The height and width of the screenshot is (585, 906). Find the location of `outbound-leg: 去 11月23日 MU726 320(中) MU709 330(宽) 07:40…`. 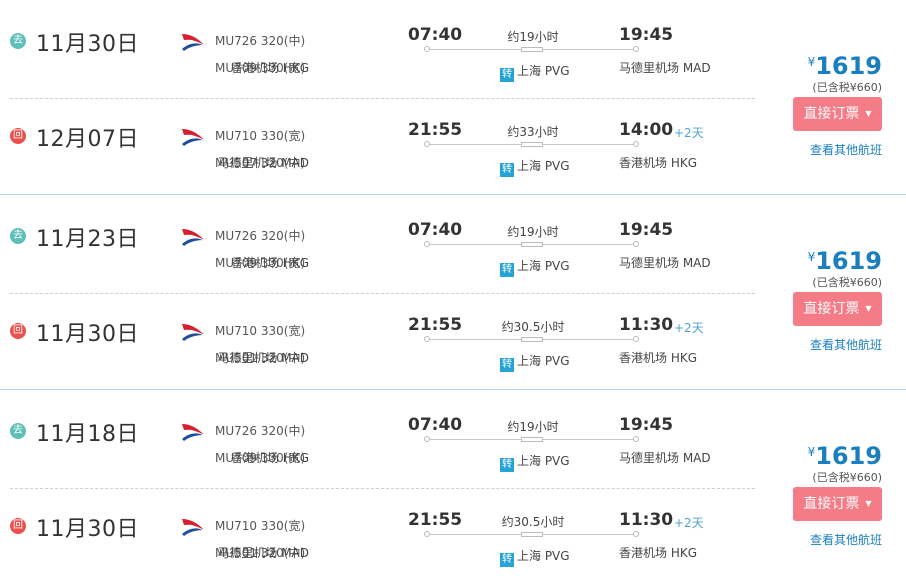

outbound-leg: 去 11月23日 MU726 320(中) MU709 330(宽) 07:40… is located at coordinates (380, 243).